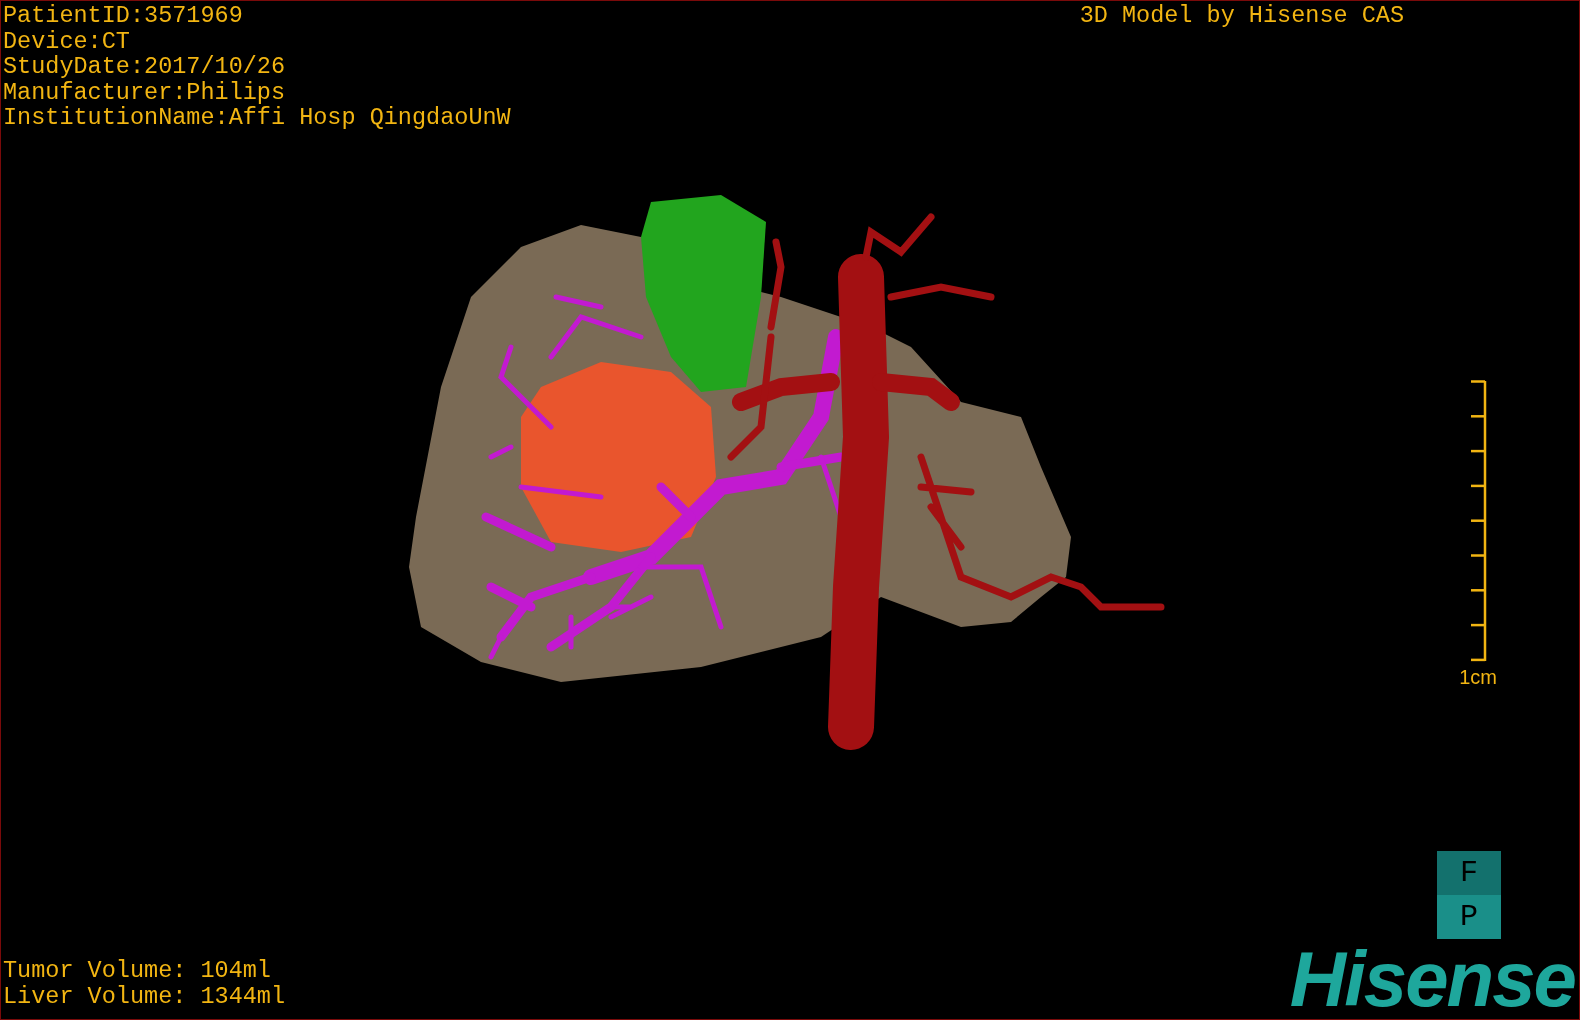  What do you see at coordinates (1241, 17) in the screenshot?
I see `model-title: 3D Model by Hisense CAS` at bounding box center [1241, 17].